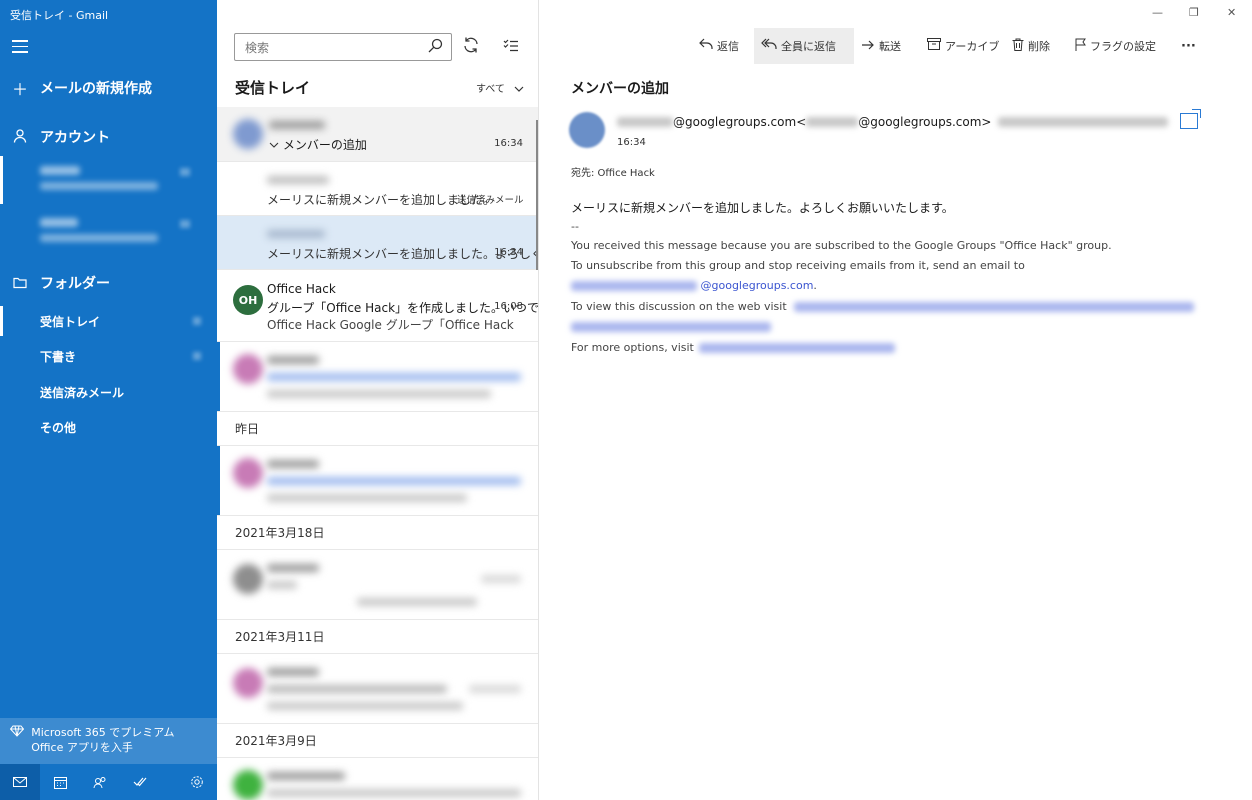 This screenshot has height=800, width=1252. Describe the element at coordinates (694, 285) in the screenshot. I see `unsubscribe-link: @googlegroups.com.` at that location.